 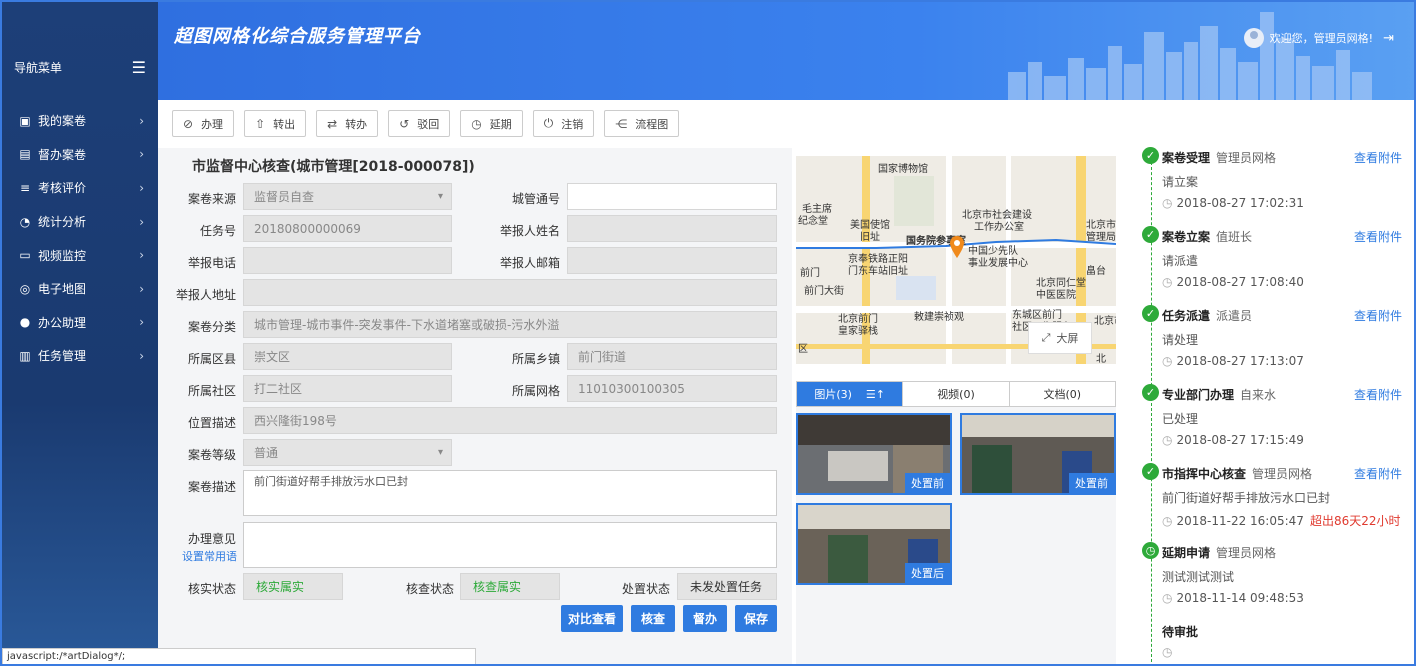 What do you see at coordinates (672, 196) in the screenshot?
I see `citycode-input` at bounding box center [672, 196].